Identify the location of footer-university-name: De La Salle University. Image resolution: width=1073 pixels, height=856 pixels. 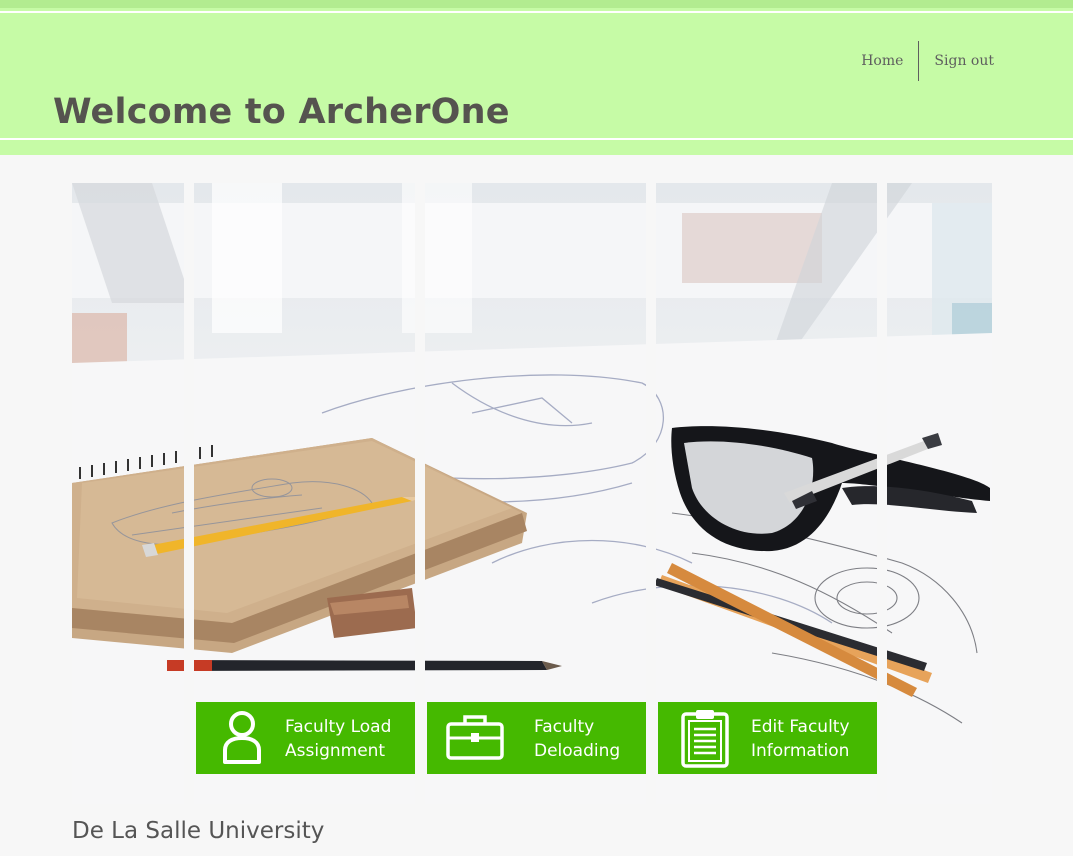
(198, 831).